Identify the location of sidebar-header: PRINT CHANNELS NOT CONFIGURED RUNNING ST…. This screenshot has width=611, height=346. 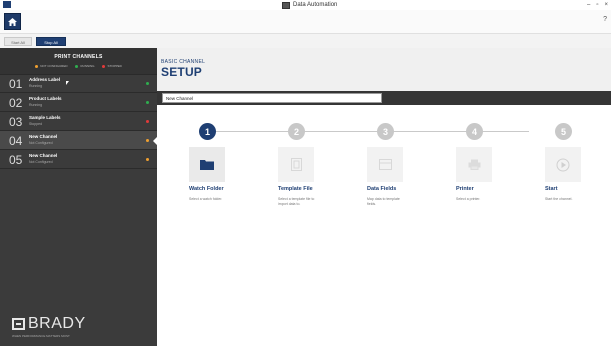
(78, 61).